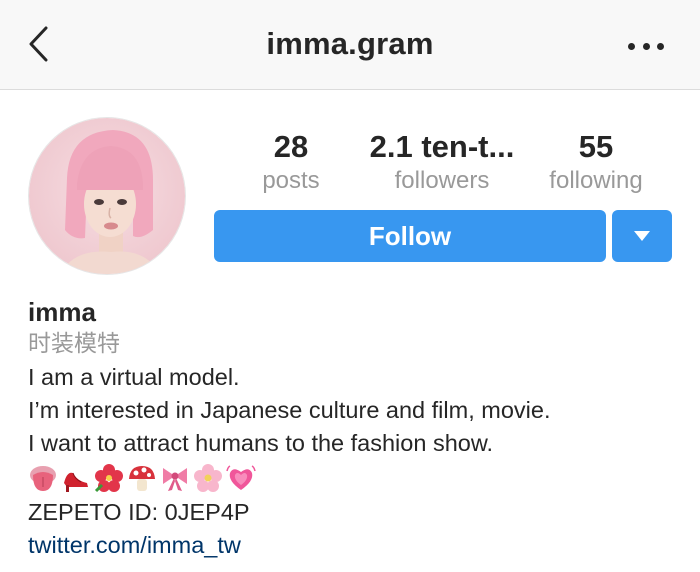 The image size is (700, 572). Describe the element at coordinates (358, 478) in the screenshot. I see `bio-emoji-row` at that location.